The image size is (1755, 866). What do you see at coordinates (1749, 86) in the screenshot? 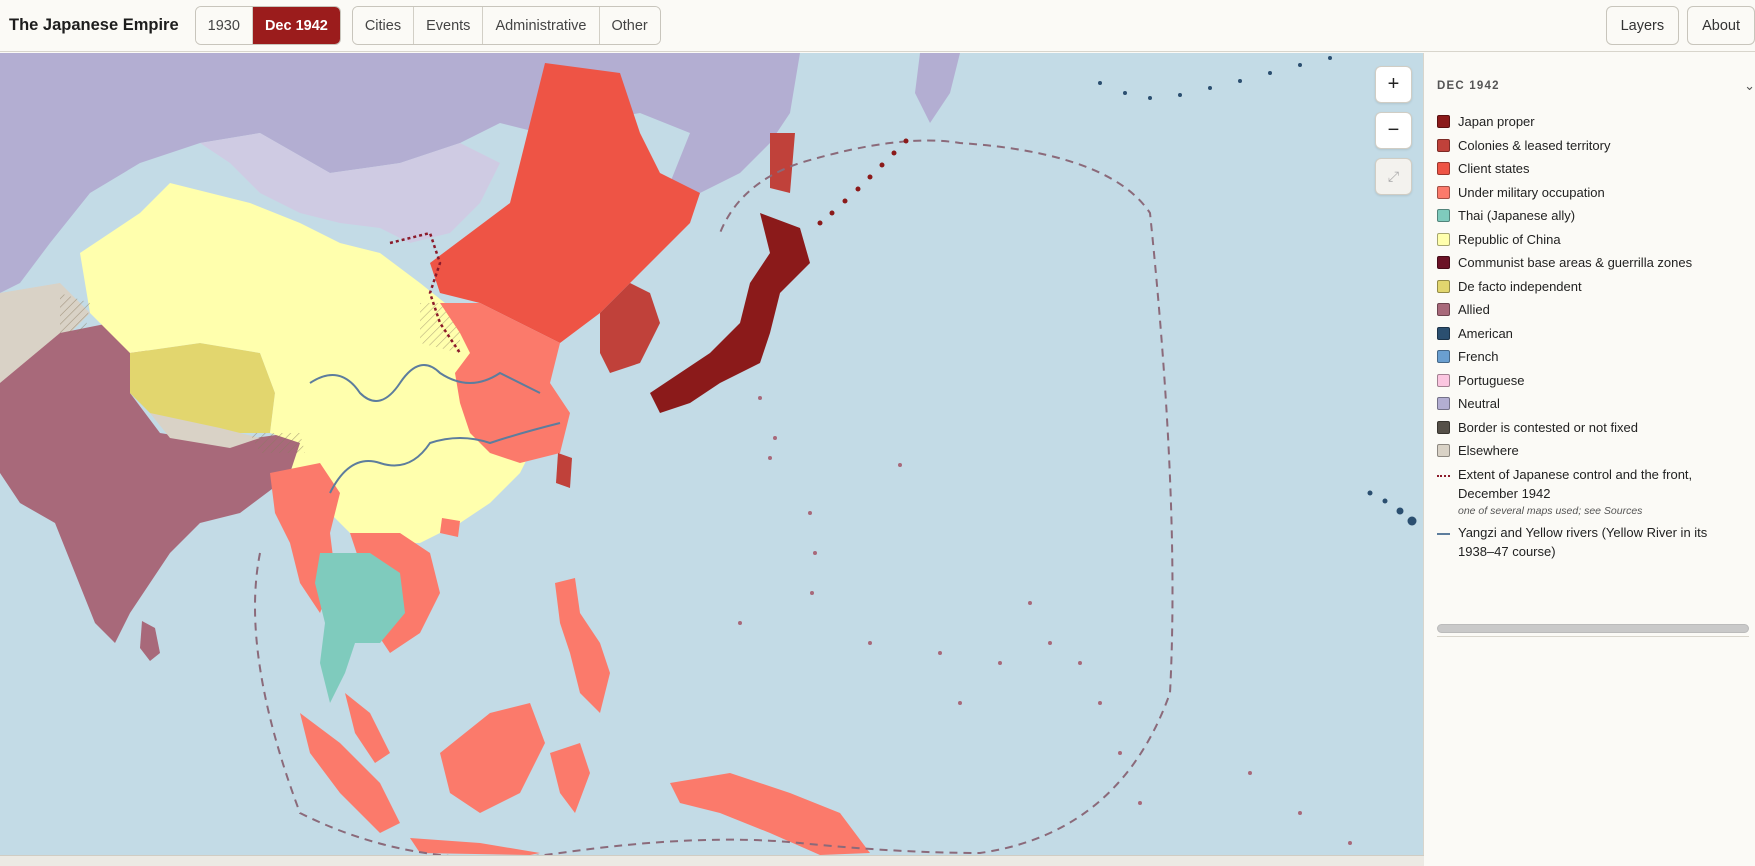
I see `chevron-down-icon: ⌄` at bounding box center [1749, 86].